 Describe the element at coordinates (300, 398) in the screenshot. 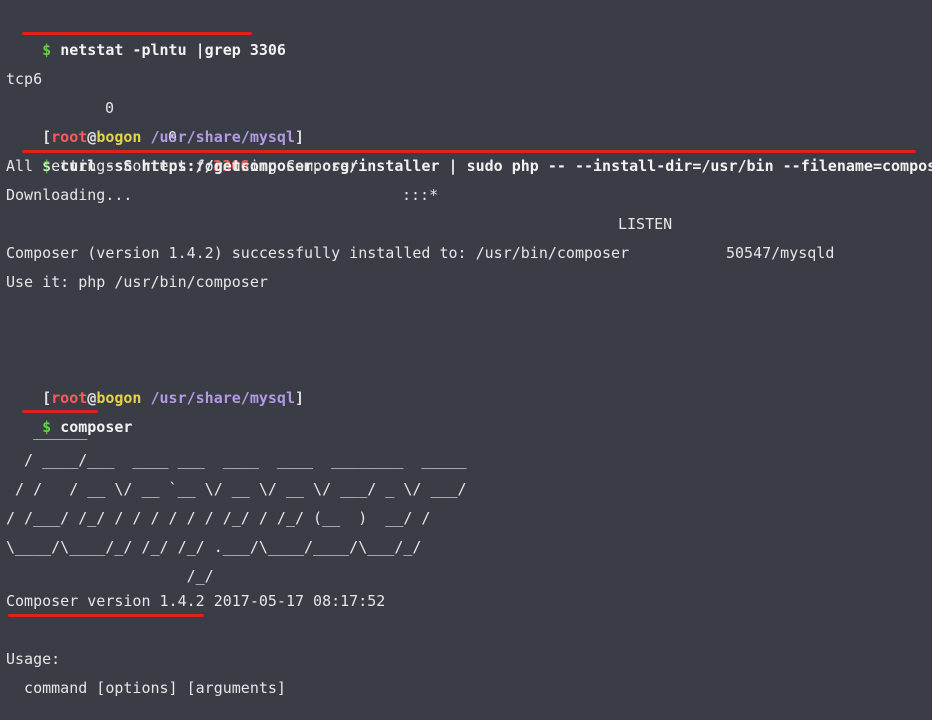

I see `prompt-close-bracket: ]` at that location.